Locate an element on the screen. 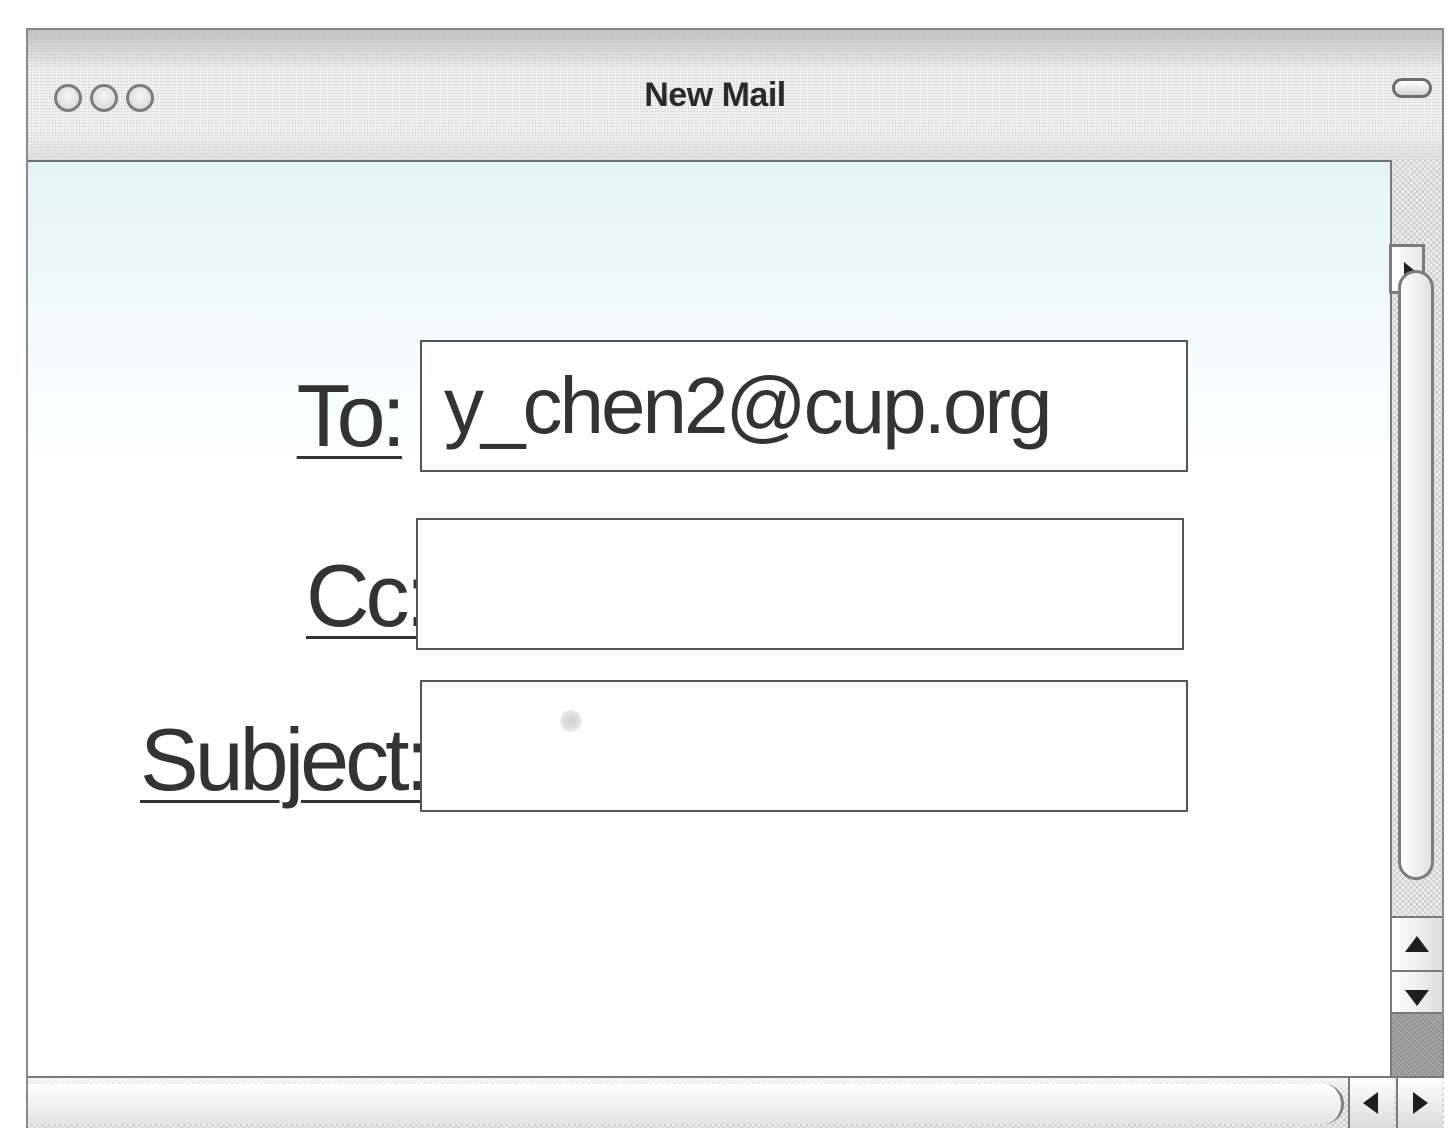 The width and height of the screenshot is (1455, 1133). triangle-left-icon is located at coordinates (1370, 1103).